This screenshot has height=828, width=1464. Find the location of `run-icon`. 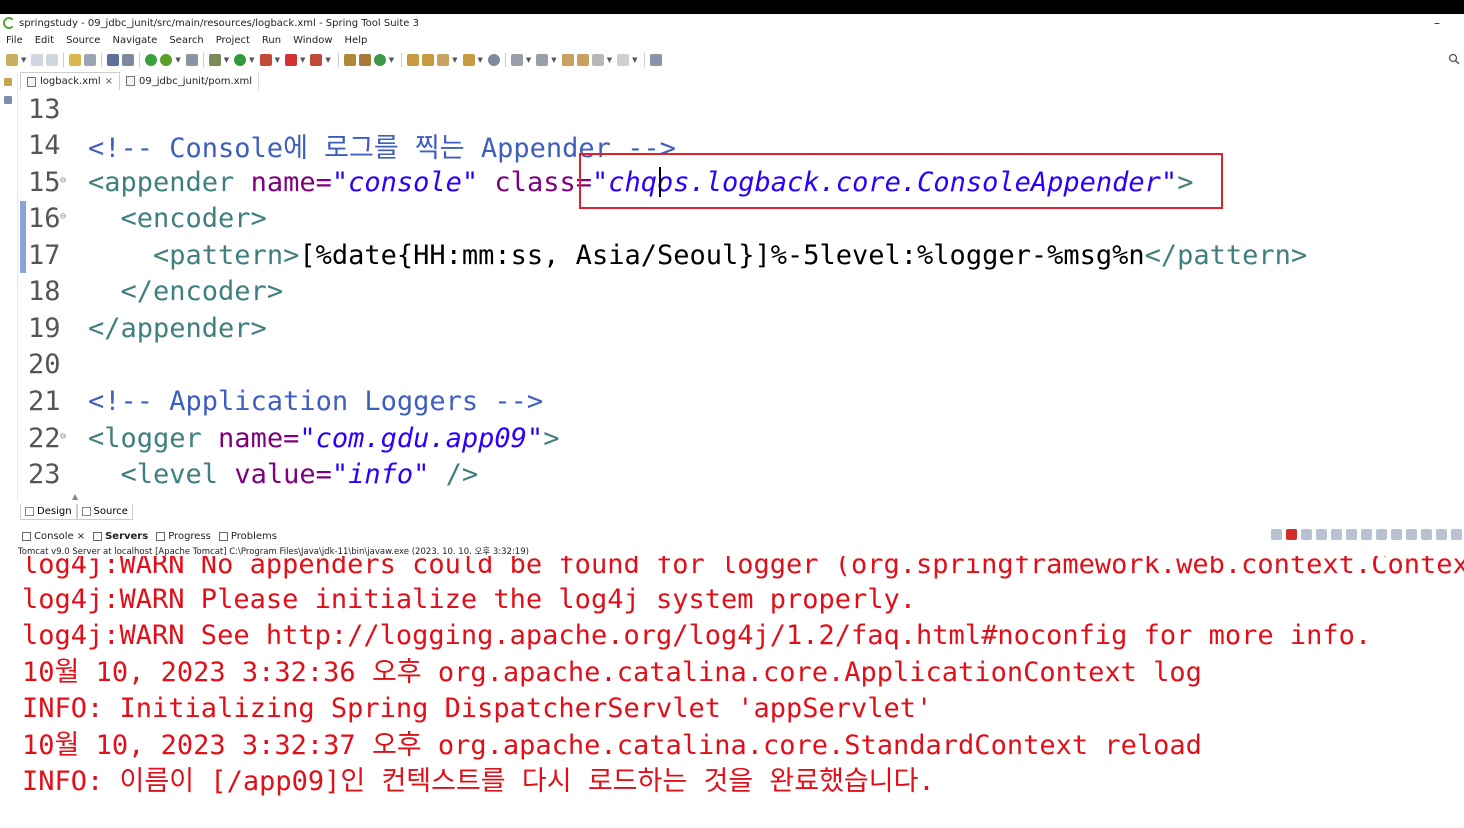

run-icon is located at coordinates (240, 60).